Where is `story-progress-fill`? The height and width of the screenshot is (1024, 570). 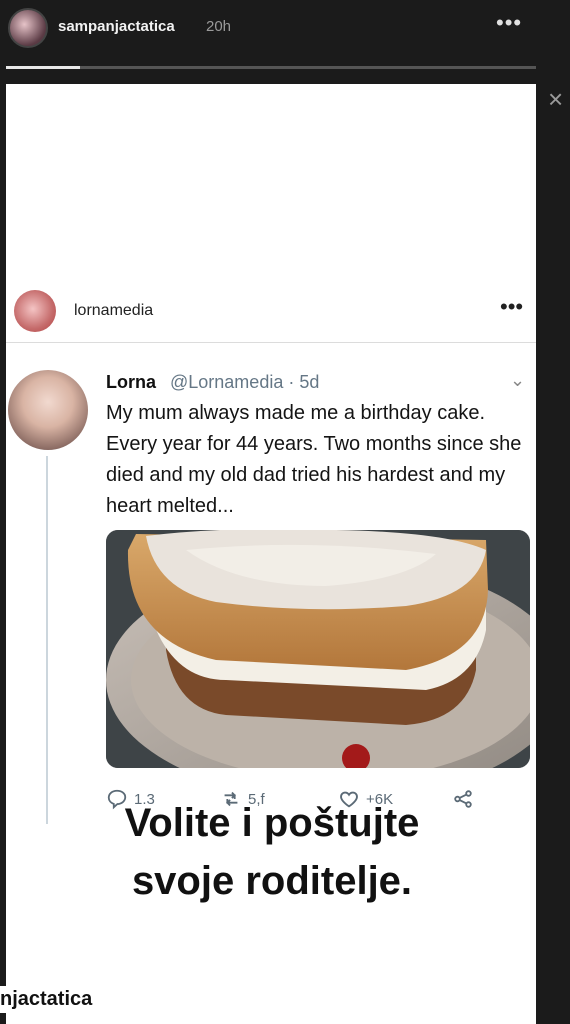
story-progress-fill is located at coordinates (43, 67).